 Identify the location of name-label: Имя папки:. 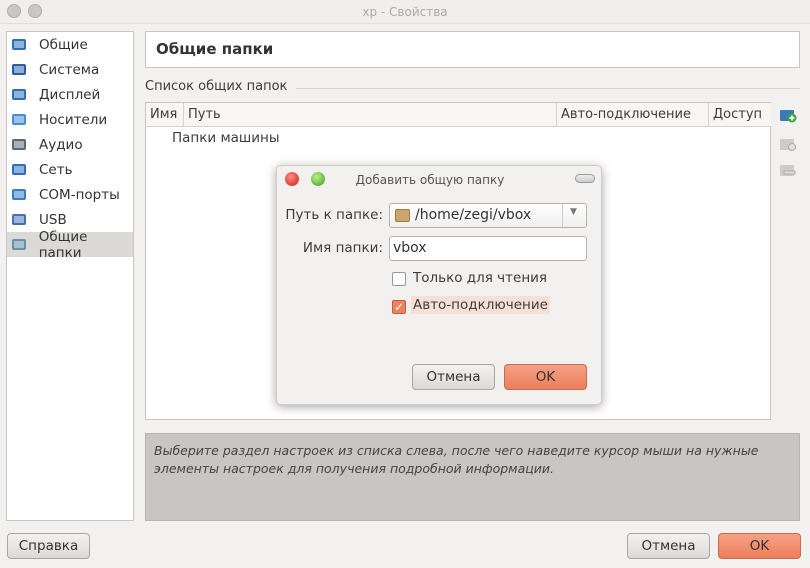
(342, 248).